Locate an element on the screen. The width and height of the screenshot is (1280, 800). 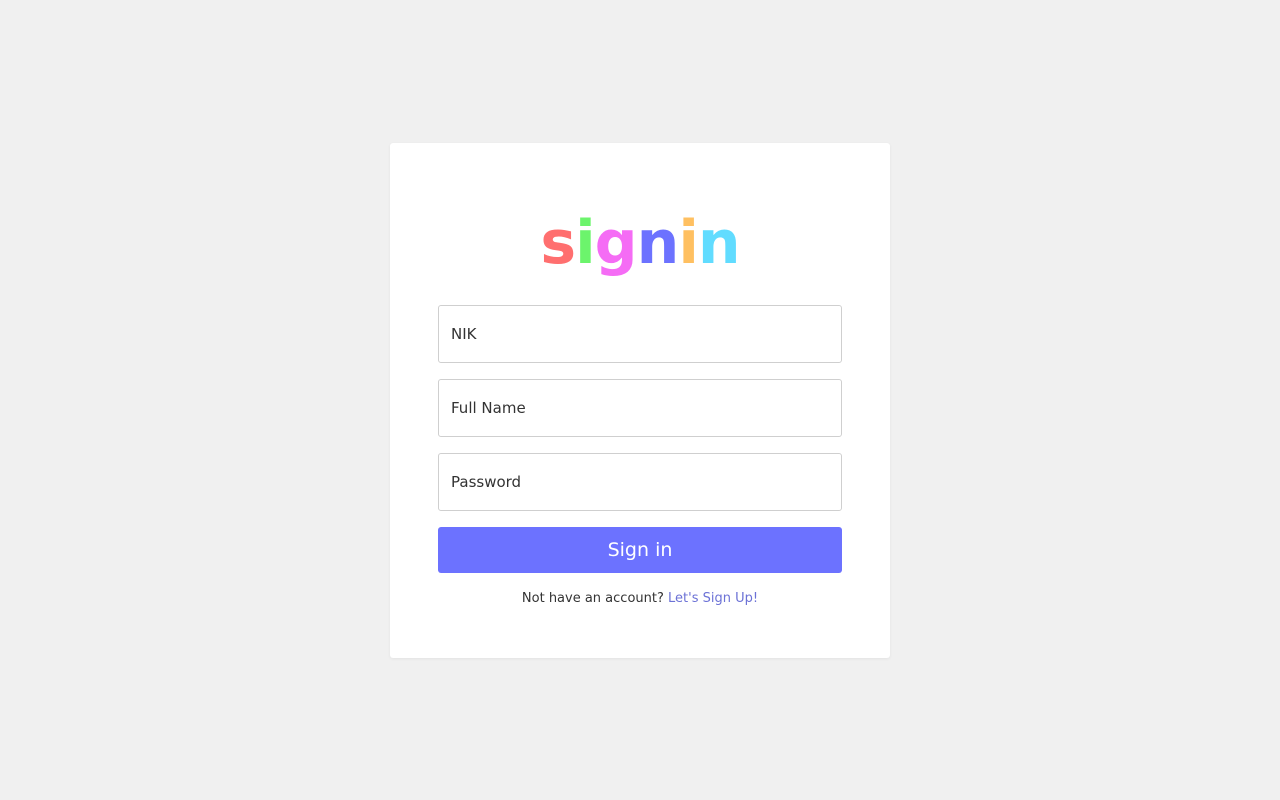
signup-prompt: Not have an account? Let's Sign Up! is located at coordinates (640, 598).